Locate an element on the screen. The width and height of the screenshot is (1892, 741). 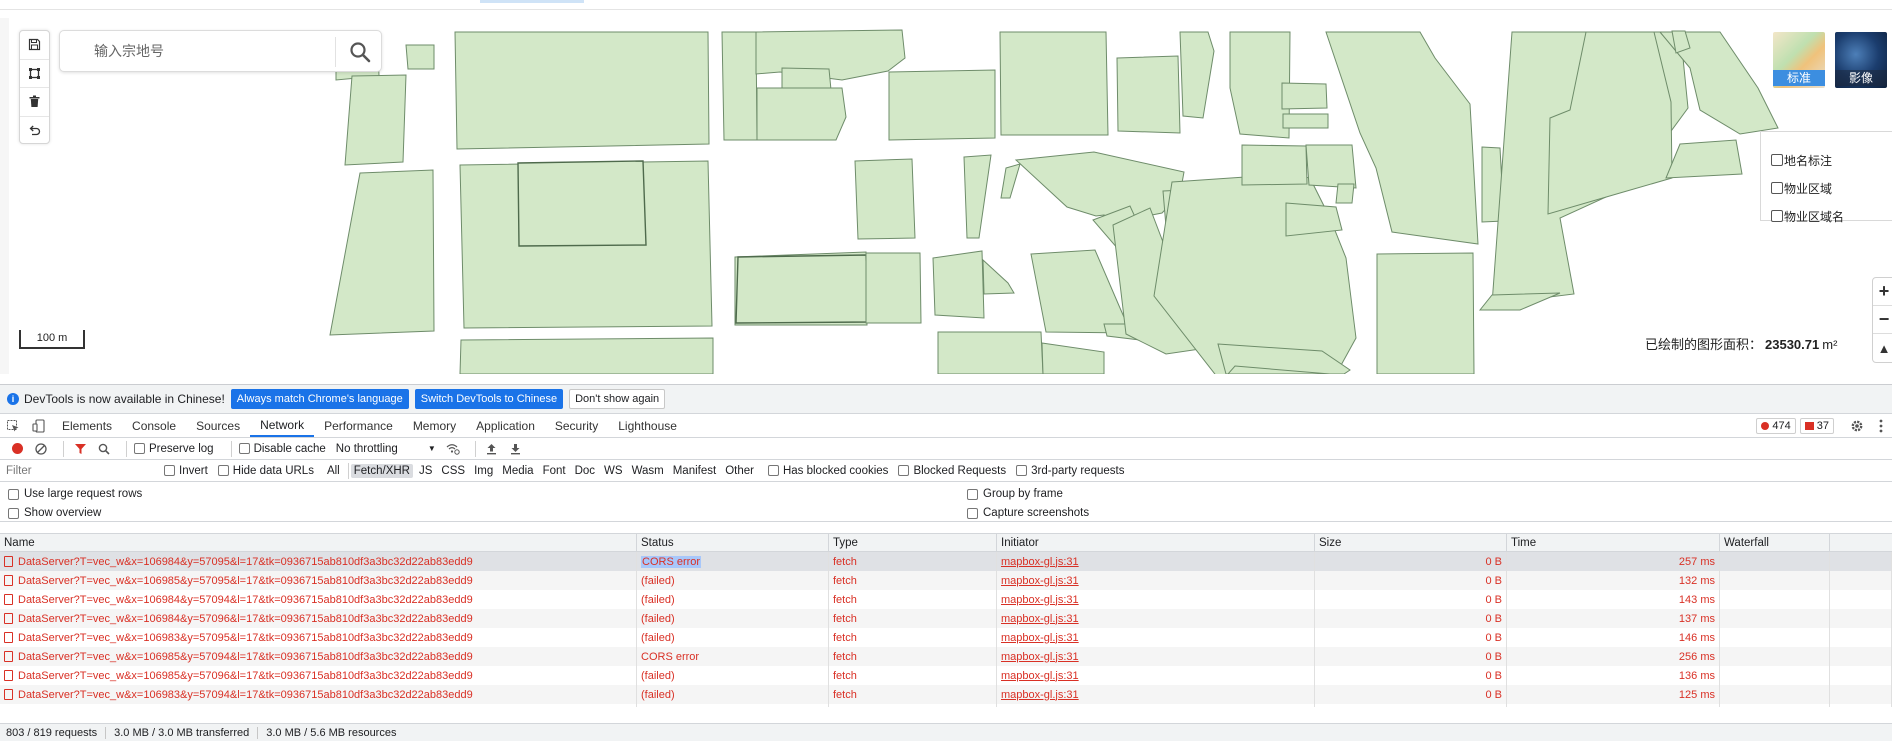
zoom-in-button: + is located at coordinates (1882, 292).